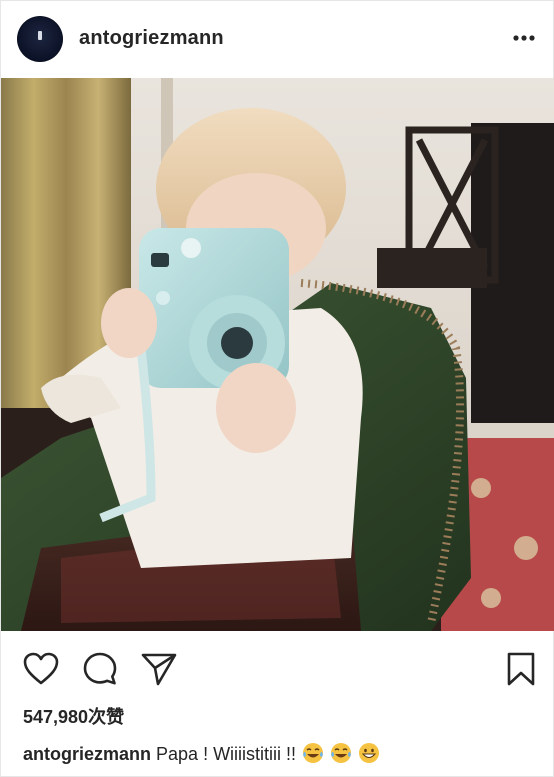  What do you see at coordinates (40, 35) in the screenshot?
I see `avatar-mark` at bounding box center [40, 35].